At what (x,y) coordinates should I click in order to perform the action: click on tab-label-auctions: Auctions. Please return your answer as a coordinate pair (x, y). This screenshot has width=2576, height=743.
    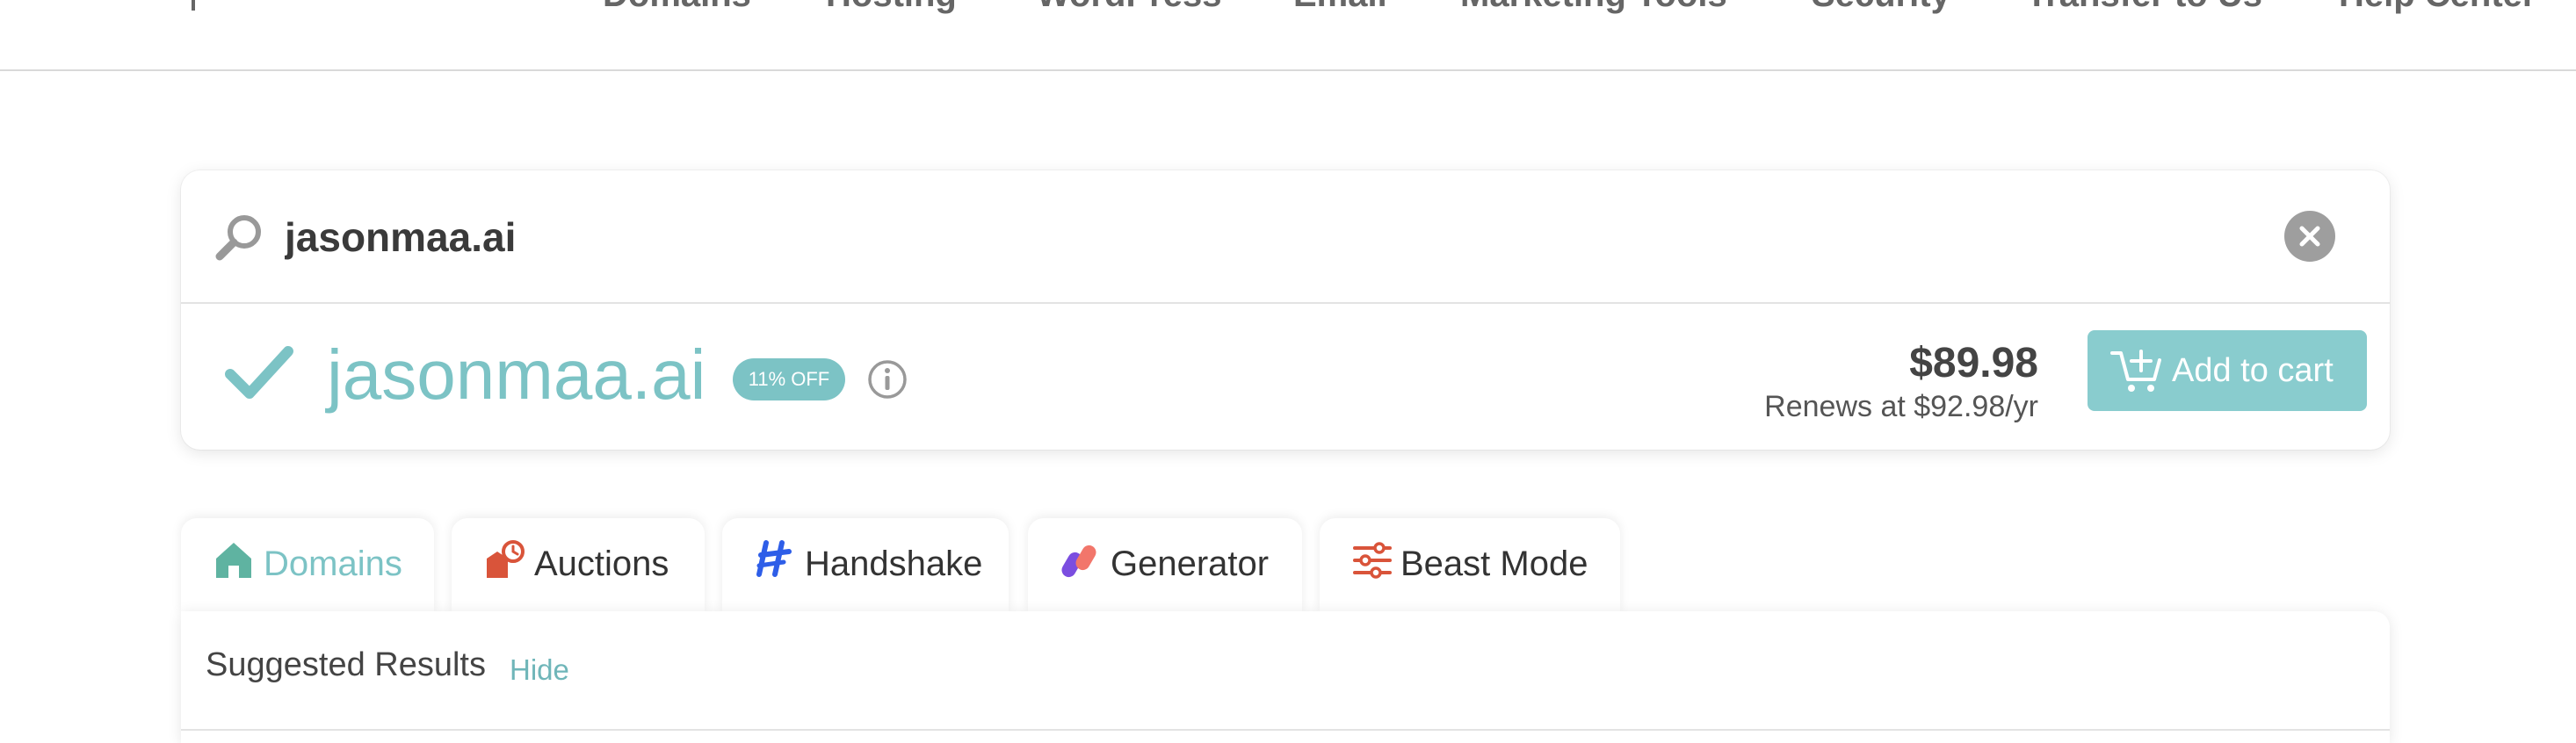
    Looking at the image, I should click on (601, 564).